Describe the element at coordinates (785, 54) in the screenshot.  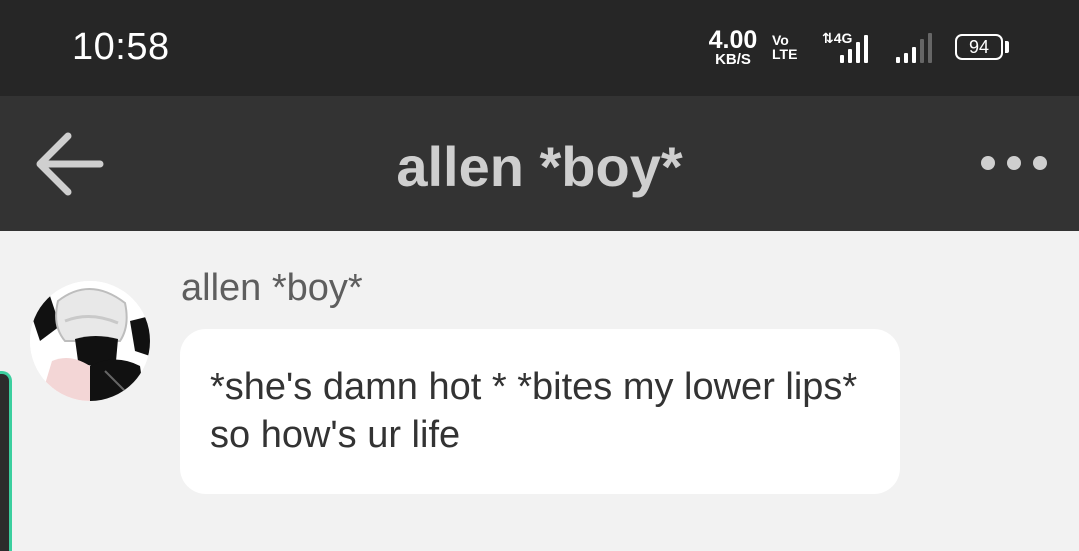
I see `volte-bottom-label: LTE` at that location.